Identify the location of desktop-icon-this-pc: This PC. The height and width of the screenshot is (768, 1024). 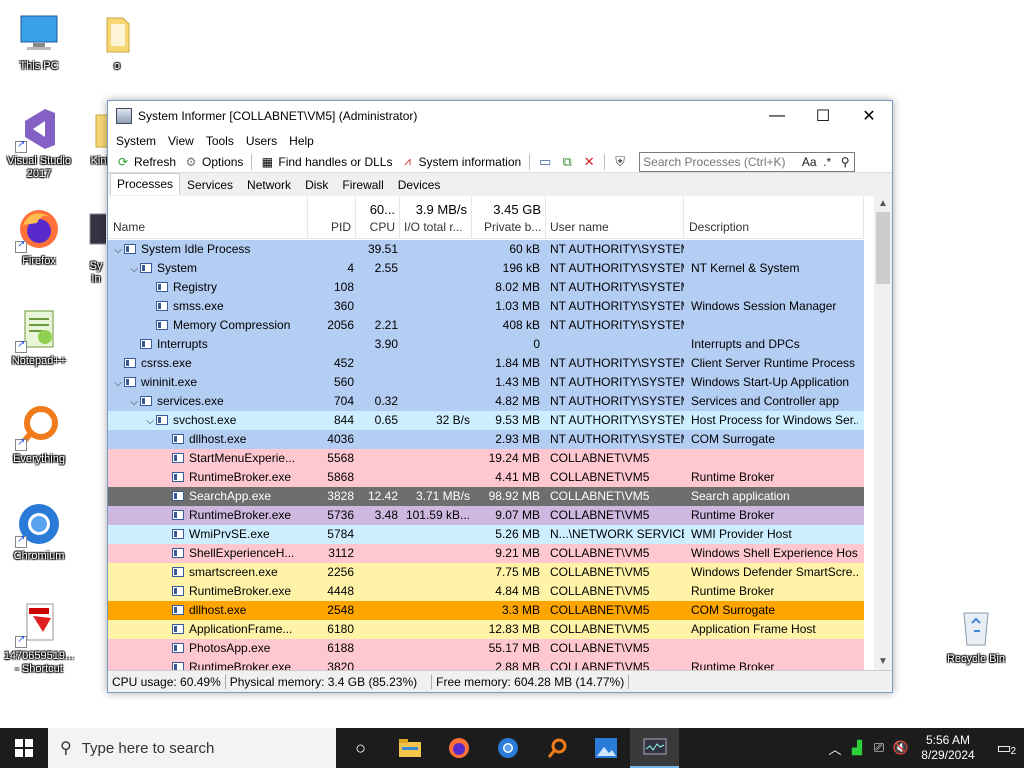
(39, 41).